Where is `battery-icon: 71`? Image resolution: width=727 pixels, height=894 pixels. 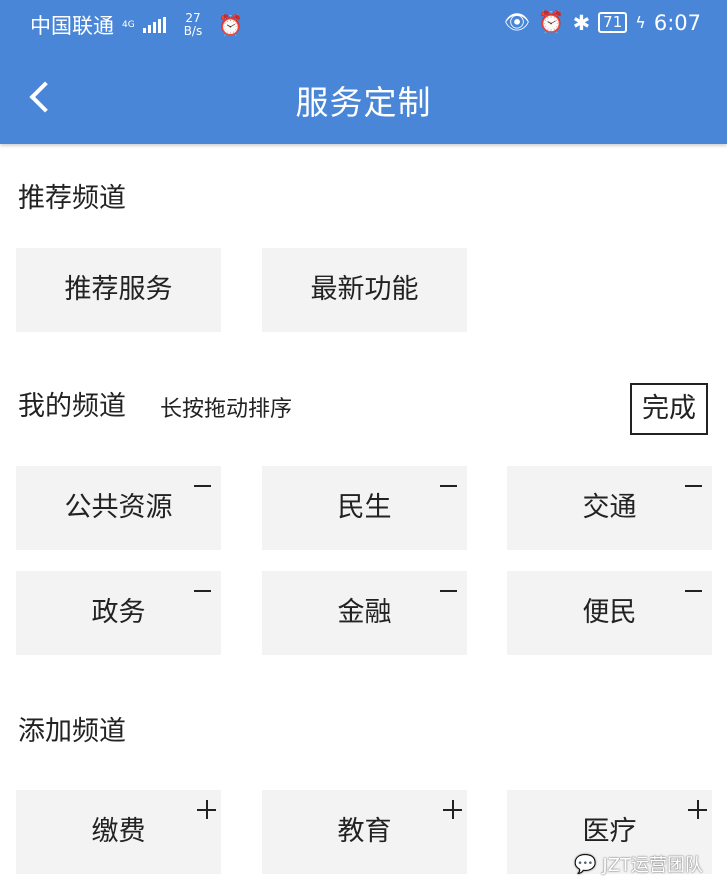 battery-icon: 71 is located at coordinates (613, 22).